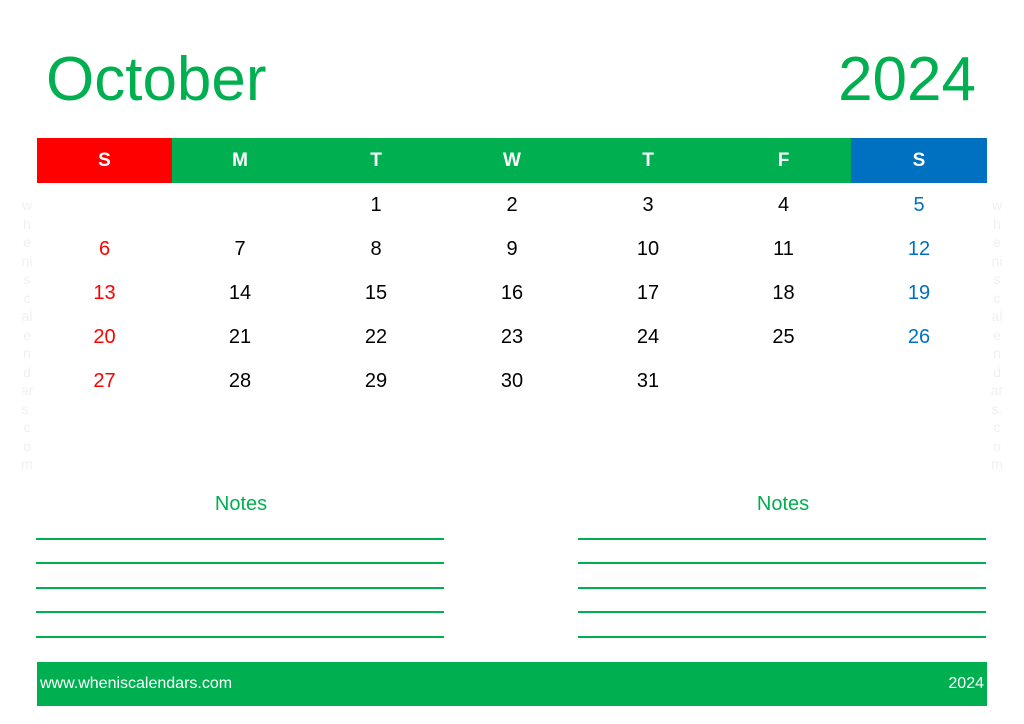  What do you see at coordinates (240, 381) in the screenshot?
I see `day-cell: 28` at bounding box center [240, 381].